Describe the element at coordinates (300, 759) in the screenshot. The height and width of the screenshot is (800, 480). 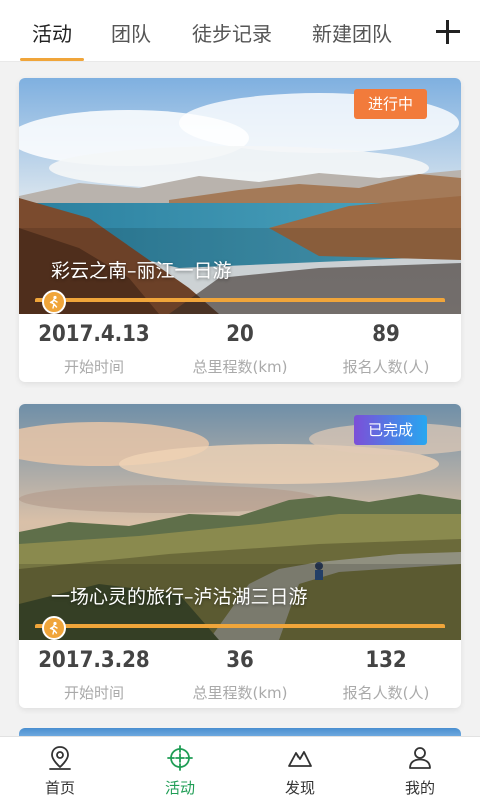
I see `mountain-icon` at that location.